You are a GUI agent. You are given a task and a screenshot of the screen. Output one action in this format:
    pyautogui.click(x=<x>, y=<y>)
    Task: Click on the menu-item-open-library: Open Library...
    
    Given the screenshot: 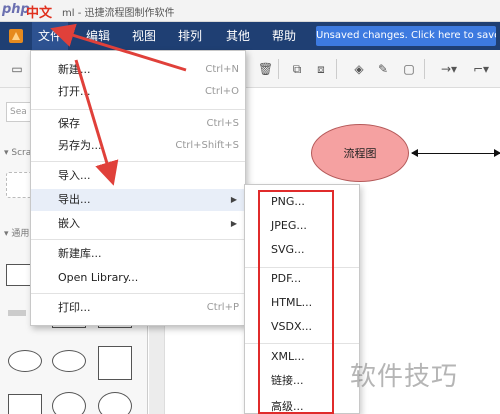 What is the action you would take?
    pyautogui.click(x=138, y=278)
    